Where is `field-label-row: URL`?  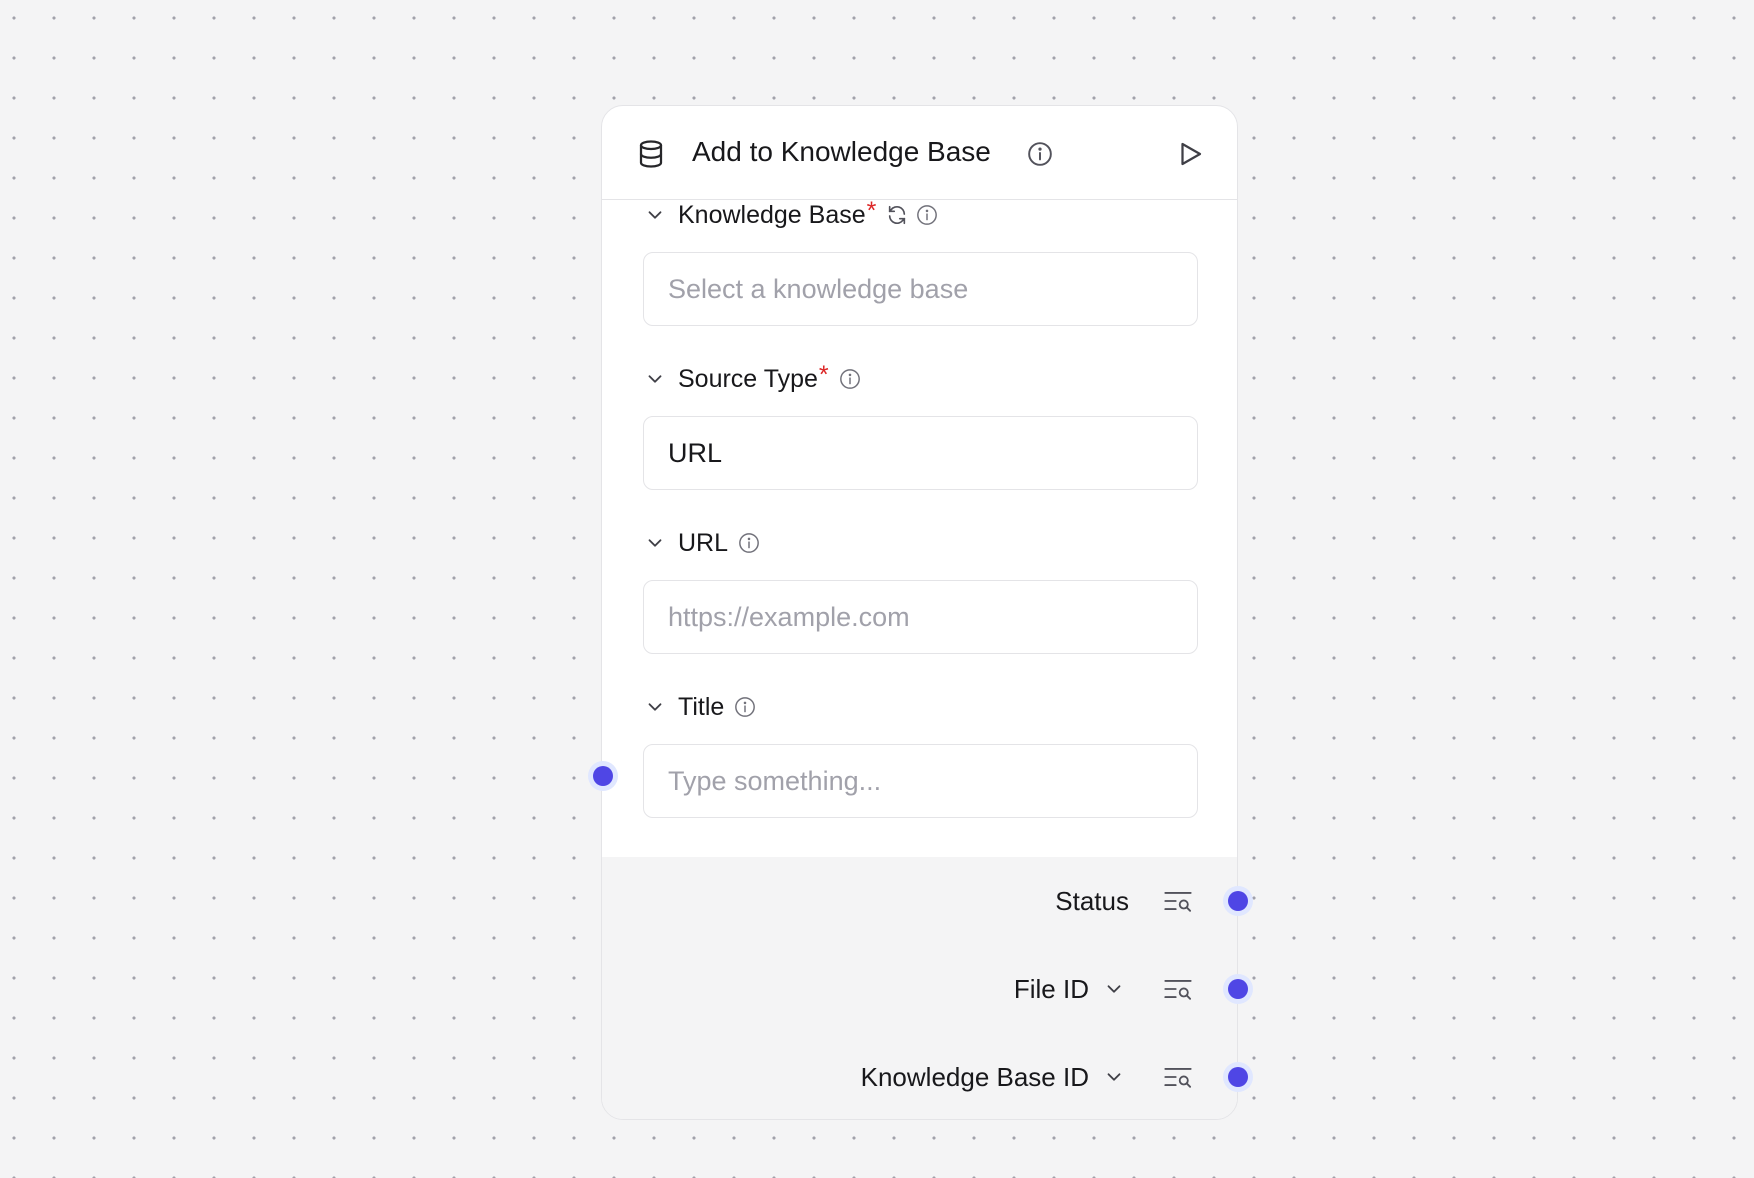 field-label-row: URL is located at coordinates (702, 543).